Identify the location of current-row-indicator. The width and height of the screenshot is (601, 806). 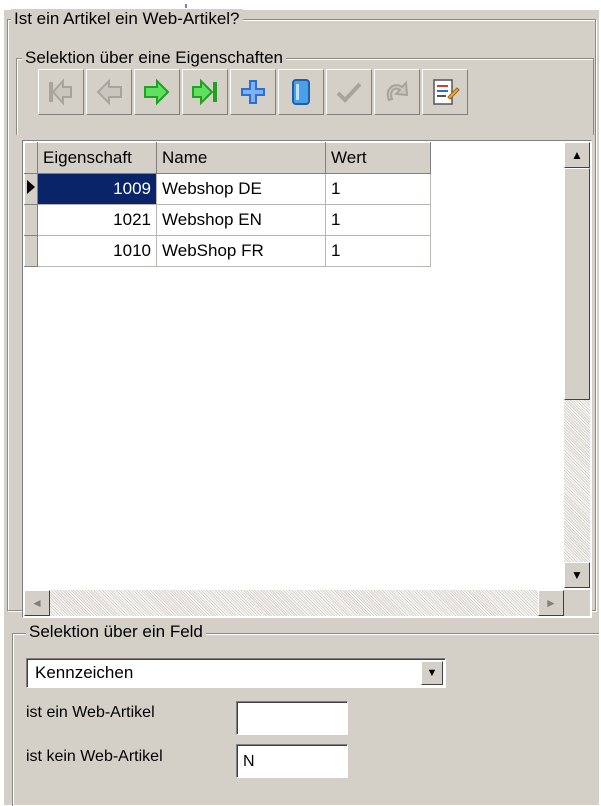
(31, 189).